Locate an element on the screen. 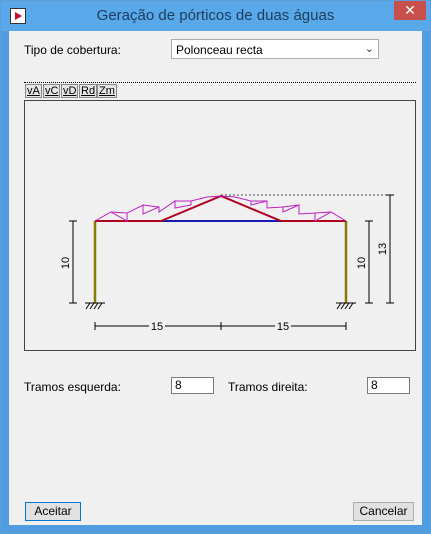 This screenshot has height=534, width=431. tool-rd-button: Rd is located at coordinates (88, 91).